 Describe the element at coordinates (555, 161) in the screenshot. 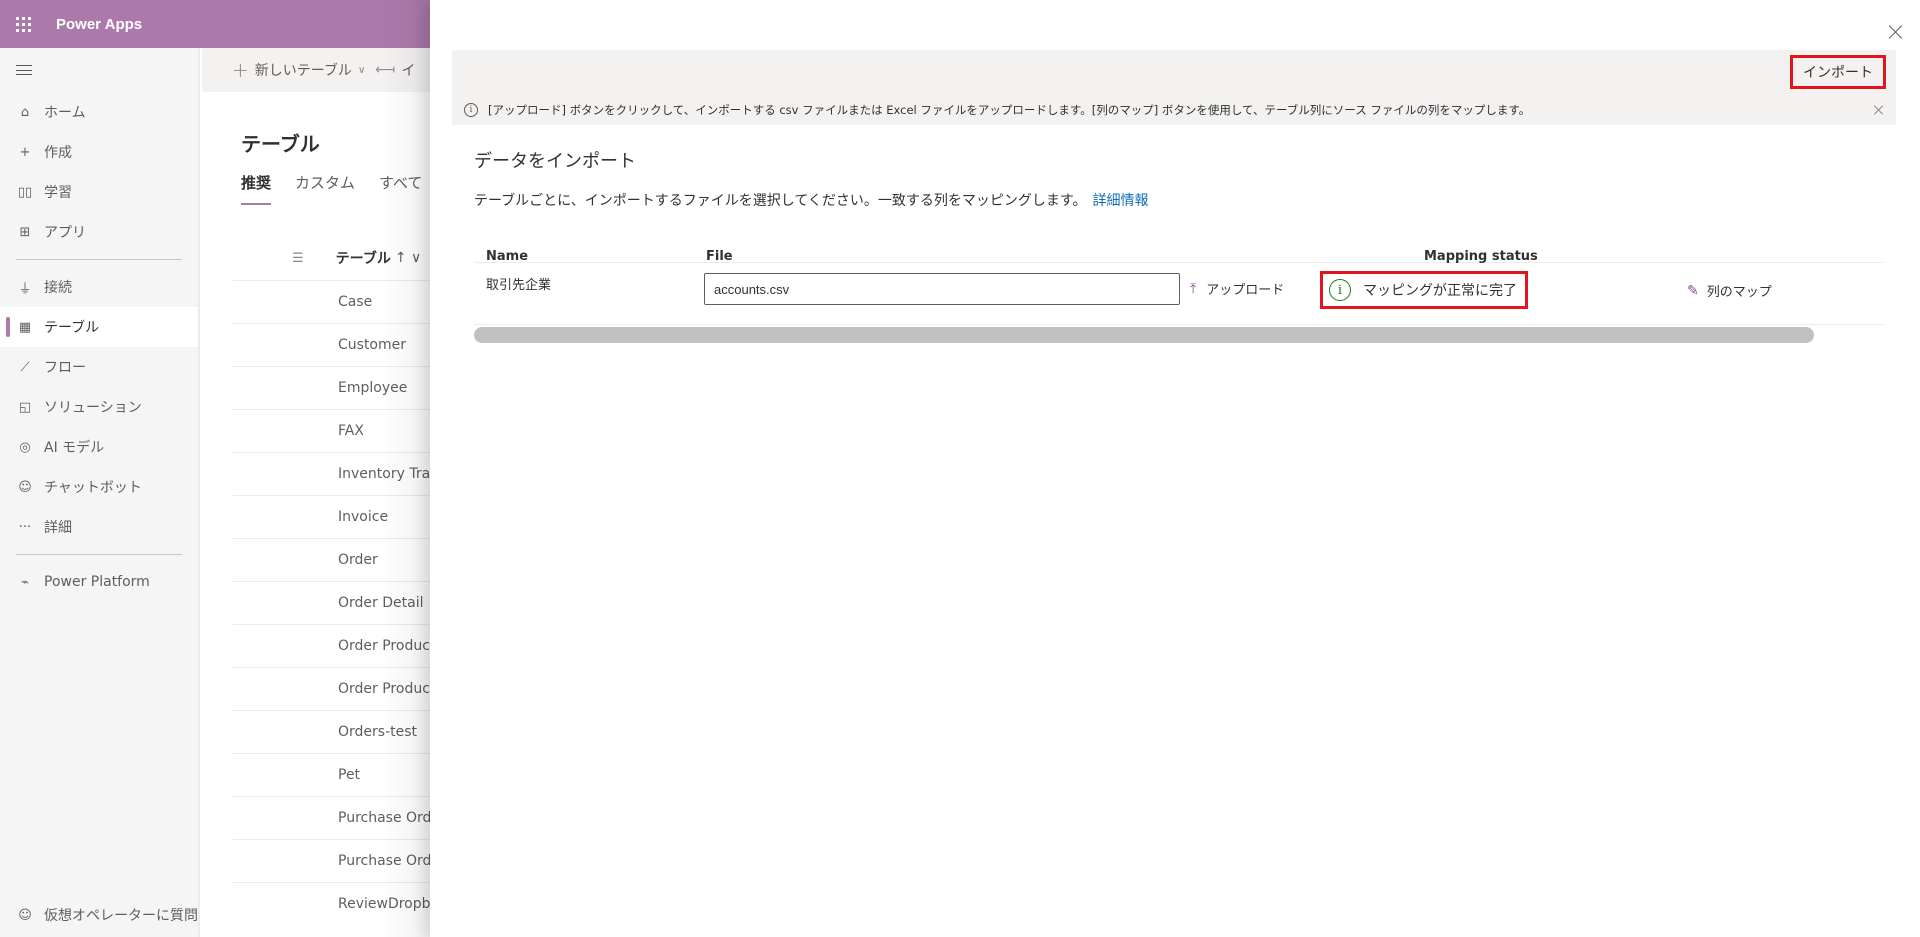

I see `panel-title: データをインポート` at that location.